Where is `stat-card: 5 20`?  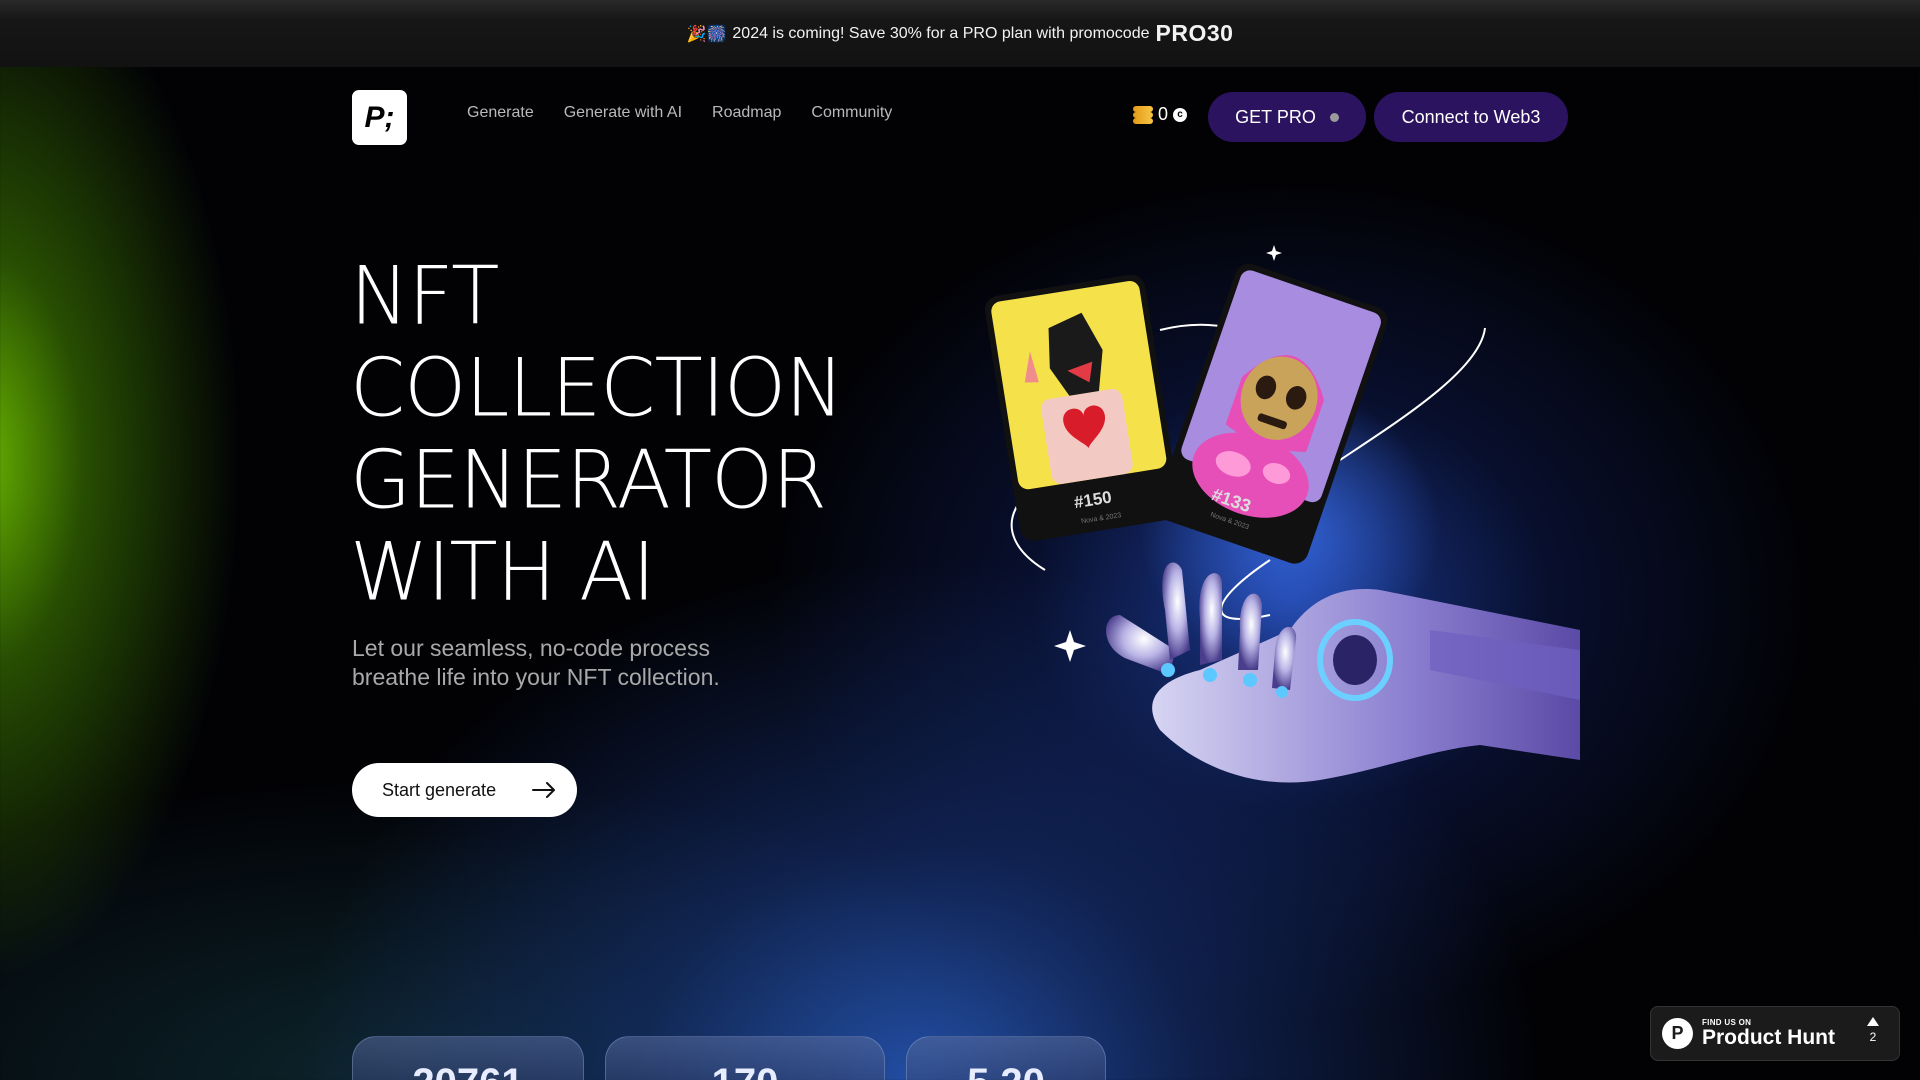 stat-card: 5 20 is located at coordinates (1006, 1058).